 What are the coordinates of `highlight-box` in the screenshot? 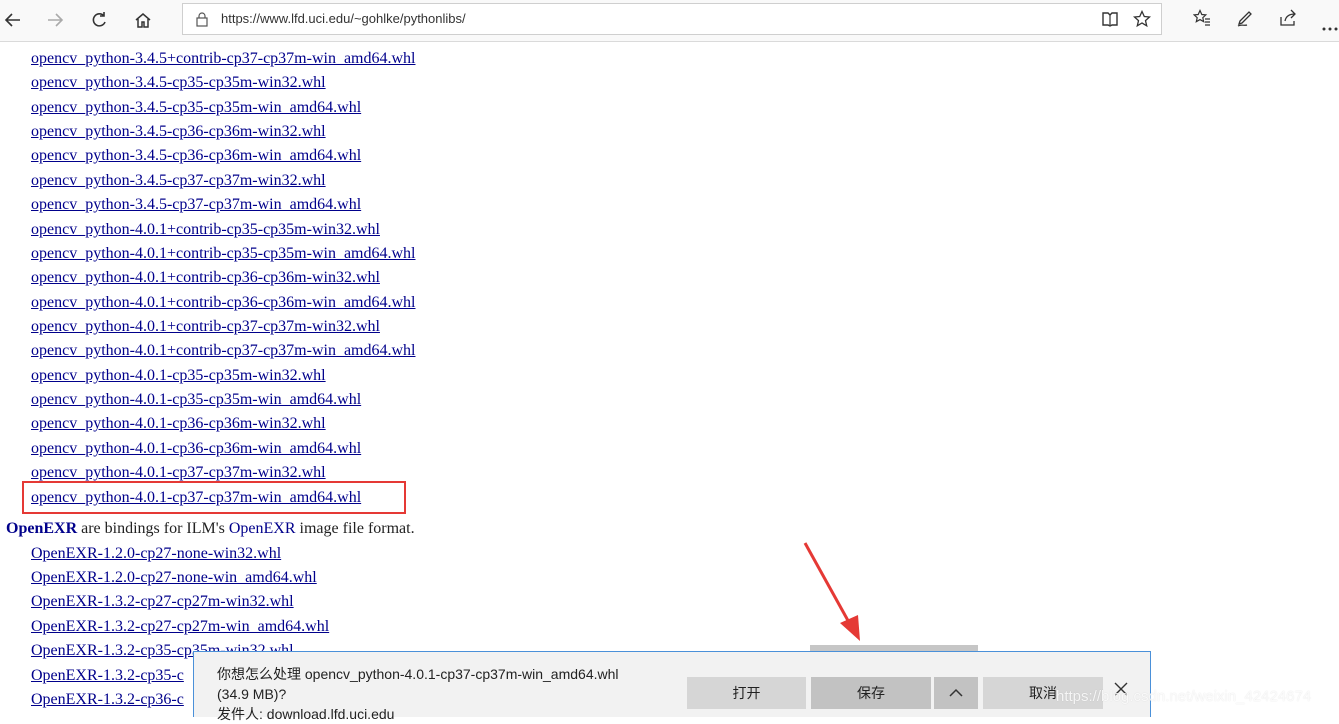 It's located at (214, 497).